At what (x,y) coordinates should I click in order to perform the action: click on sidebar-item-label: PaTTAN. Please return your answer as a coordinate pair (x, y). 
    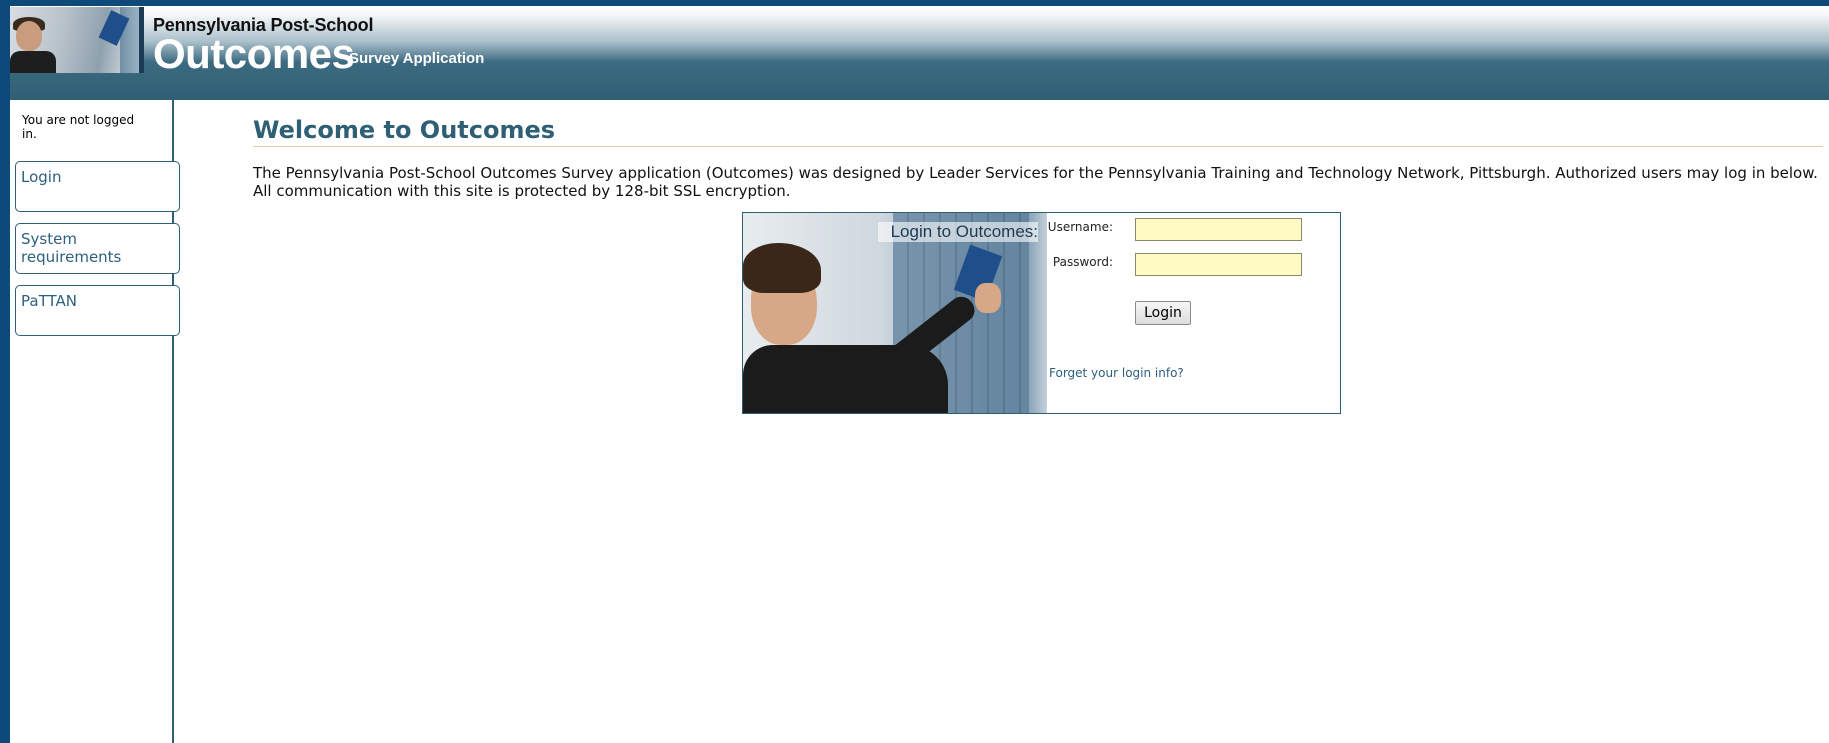
    Looking at the image, I should click on (49, 301).